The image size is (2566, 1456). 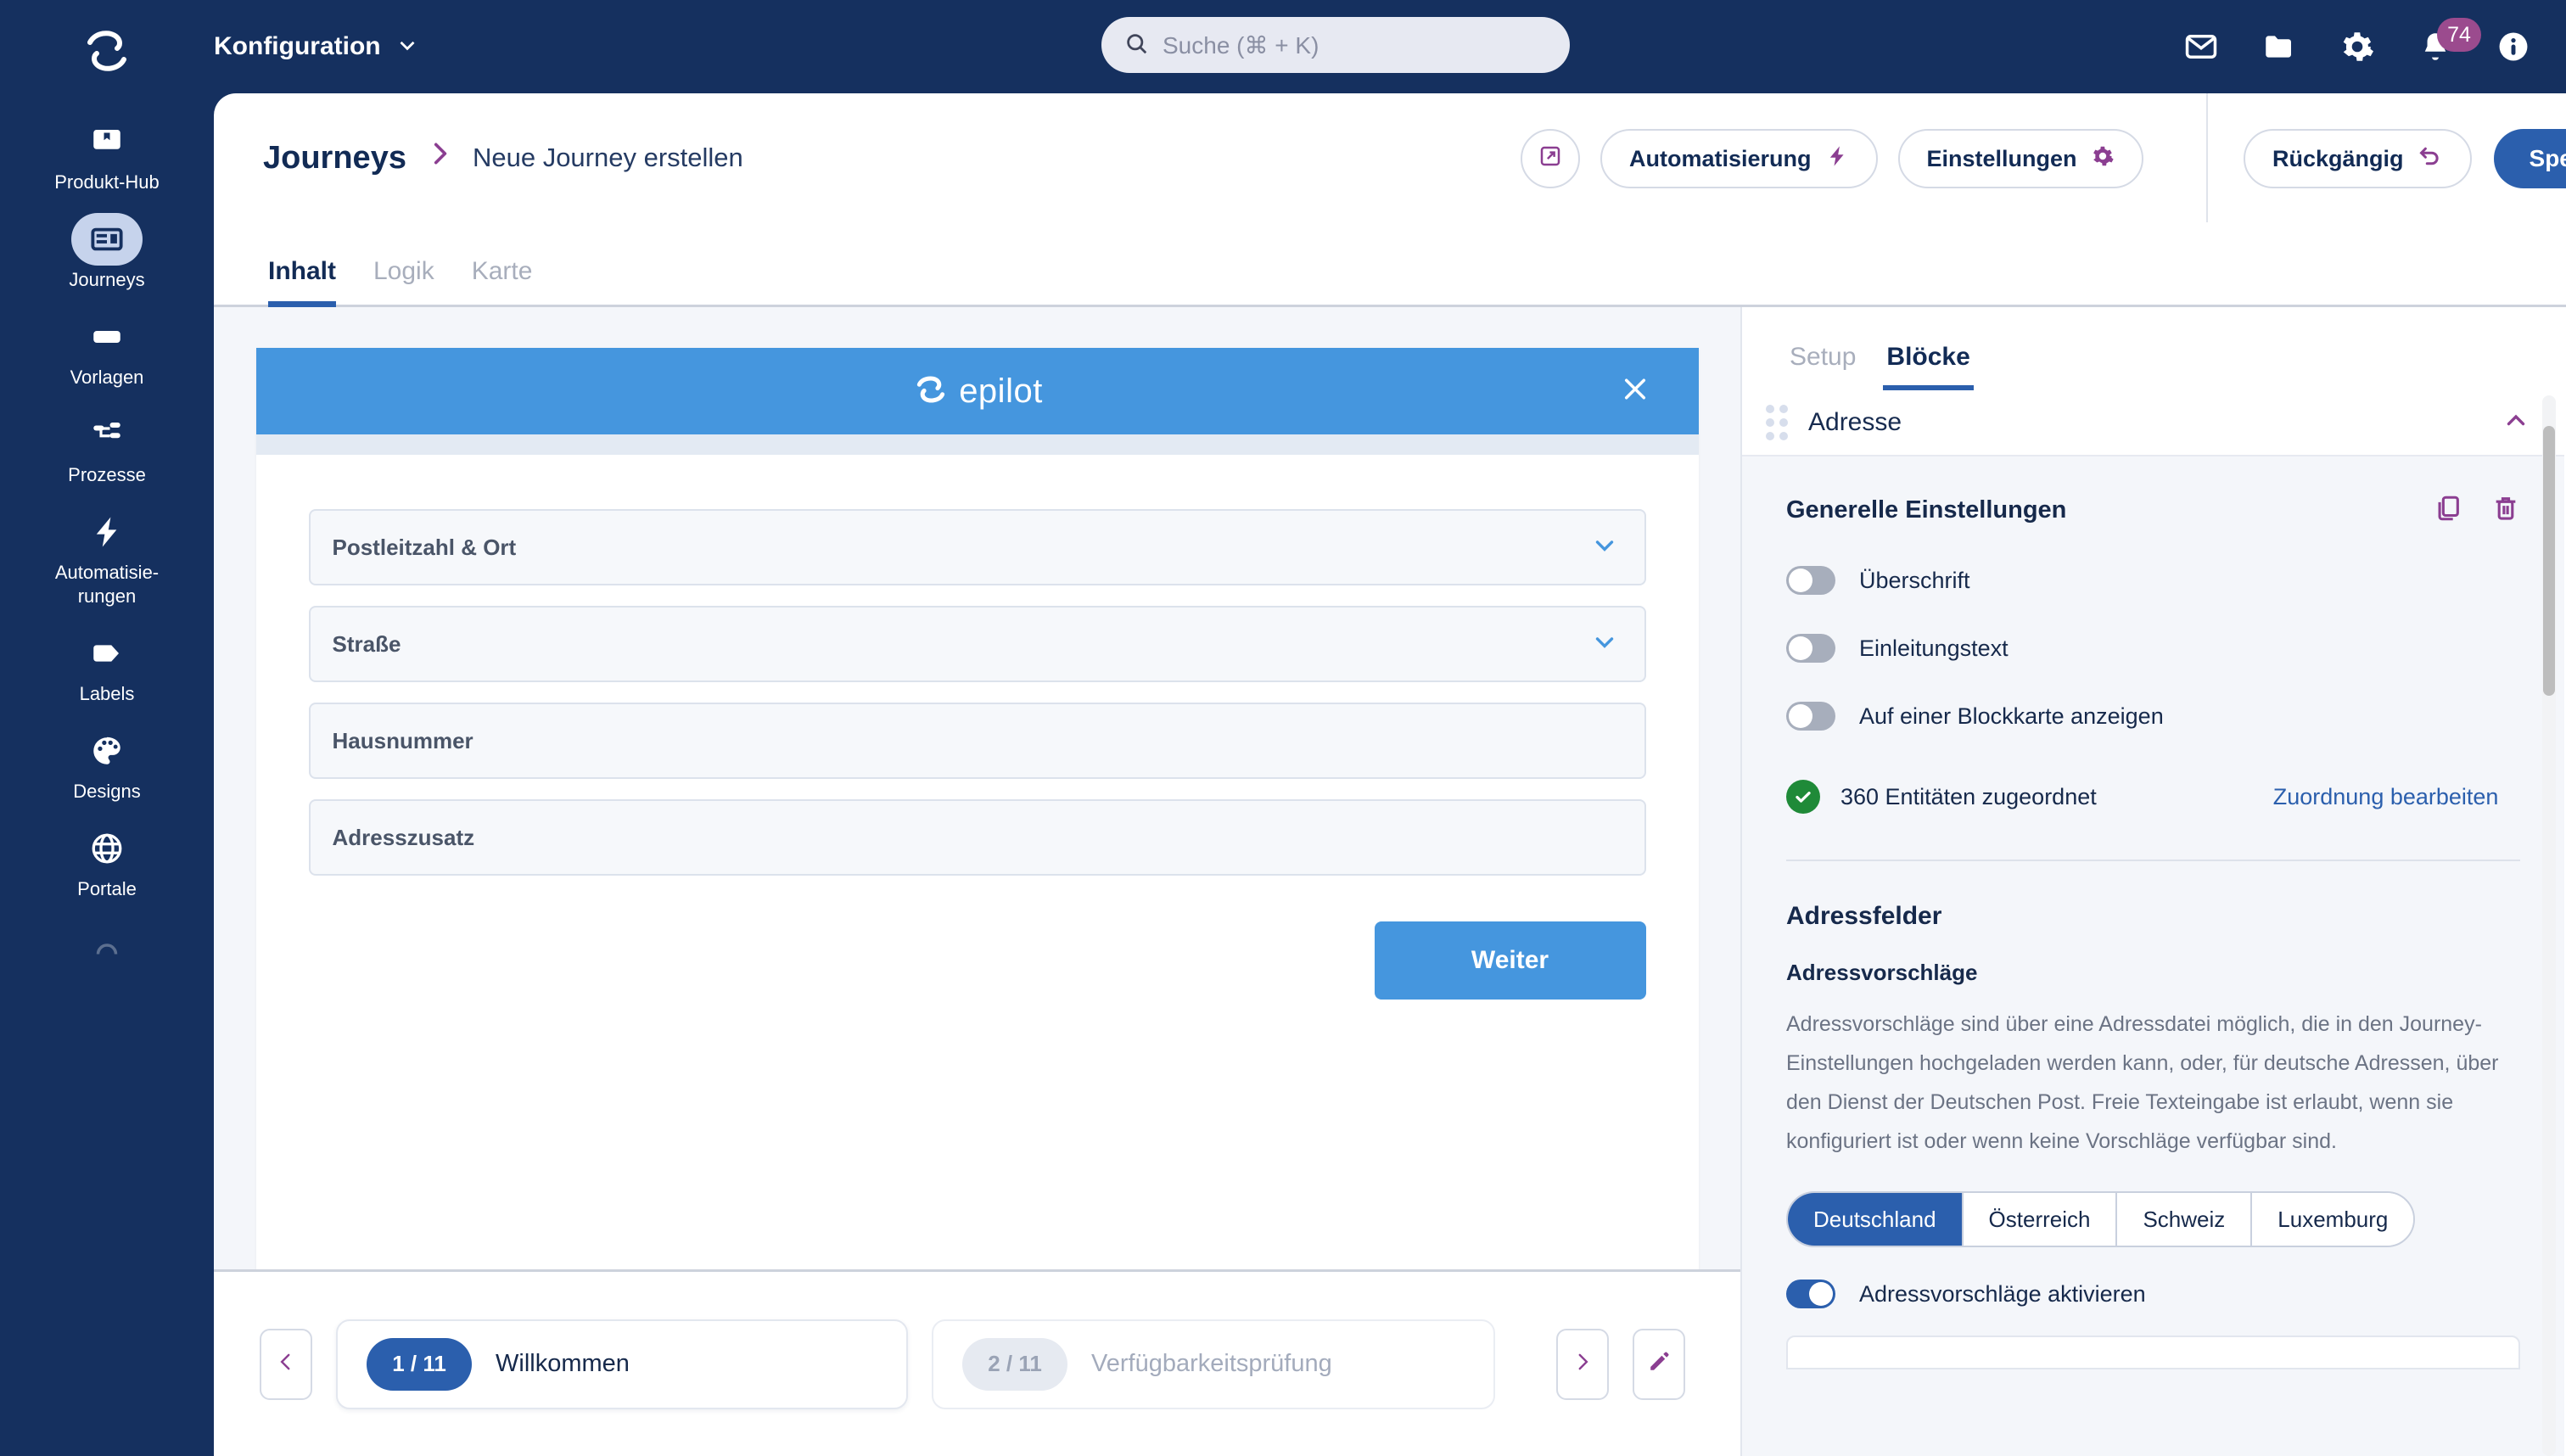 I want to click on chevron-left-icon, so click(x=286, y=1364).